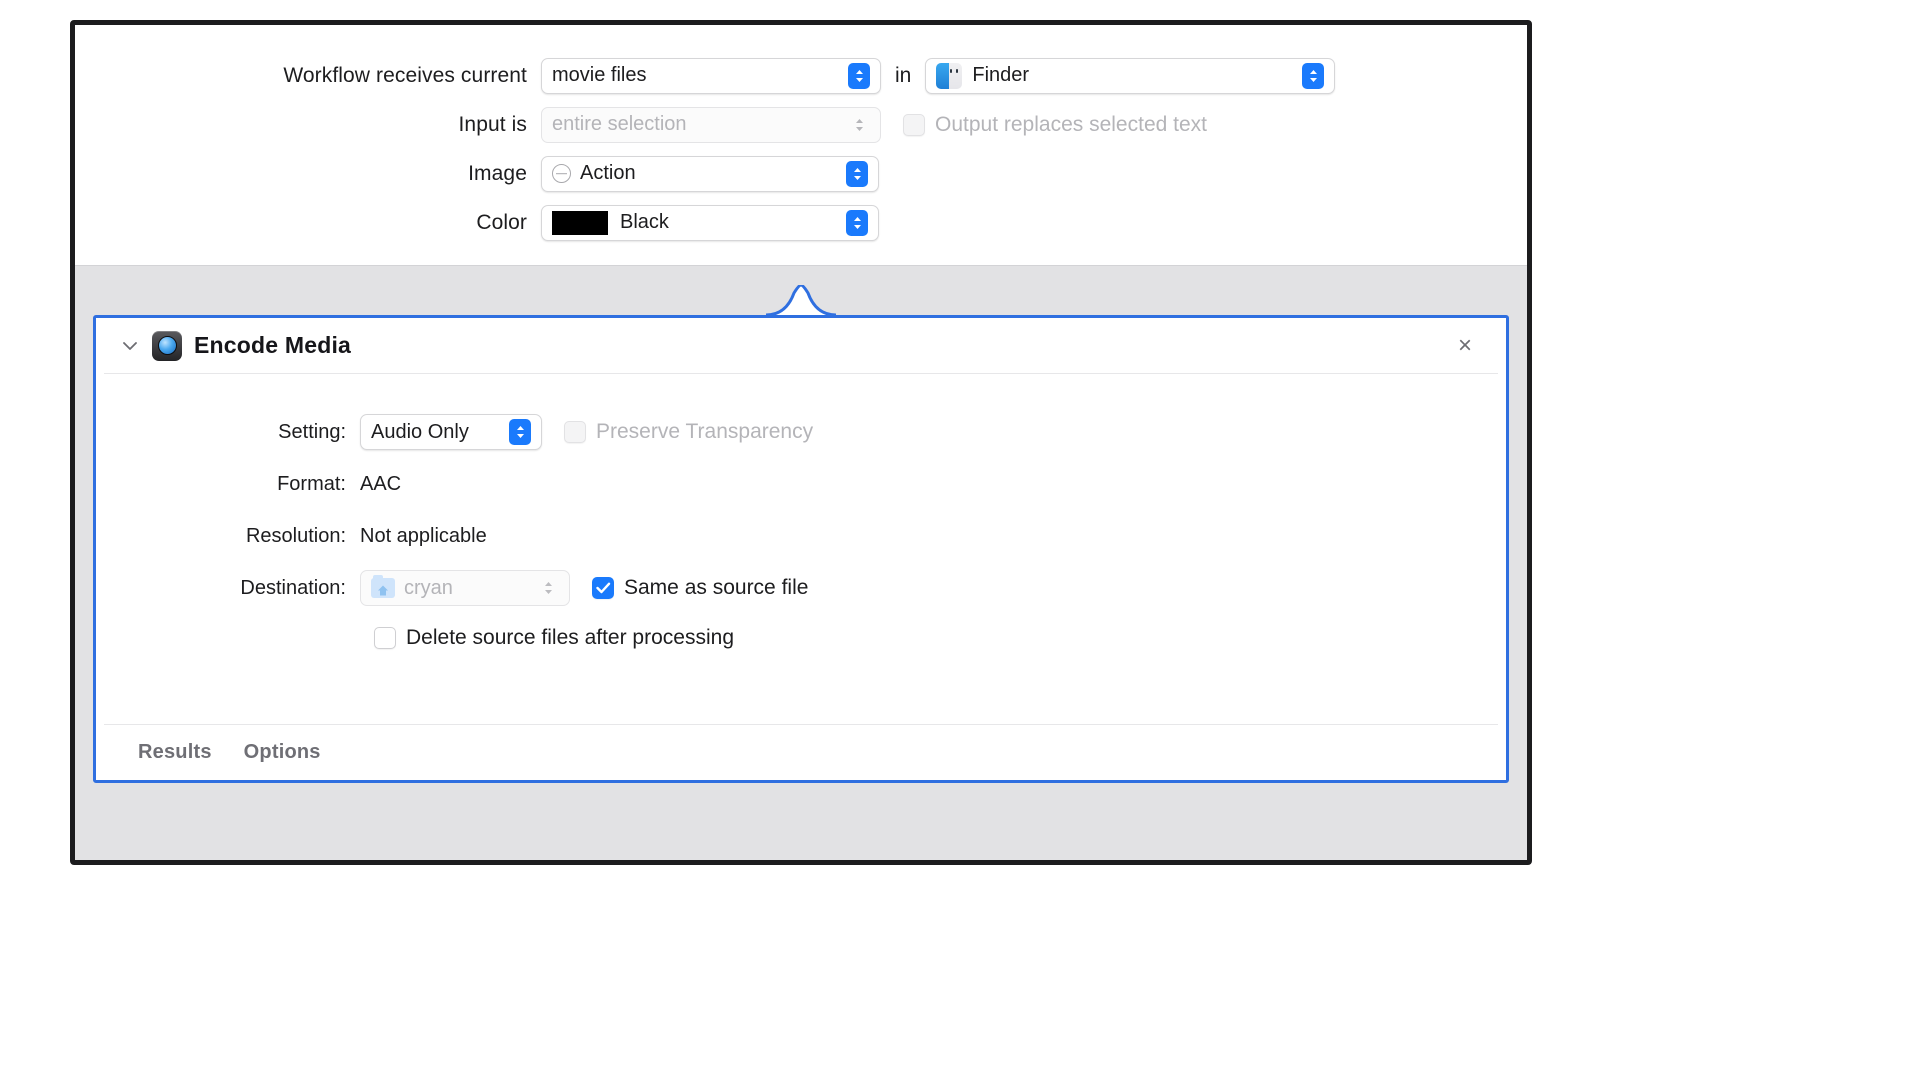 The image size is (1920, 1080). Describe the element at coordinates (405, 75) in the screenshot. I see `workflow-receives-label: Workflow receives current` at that location.